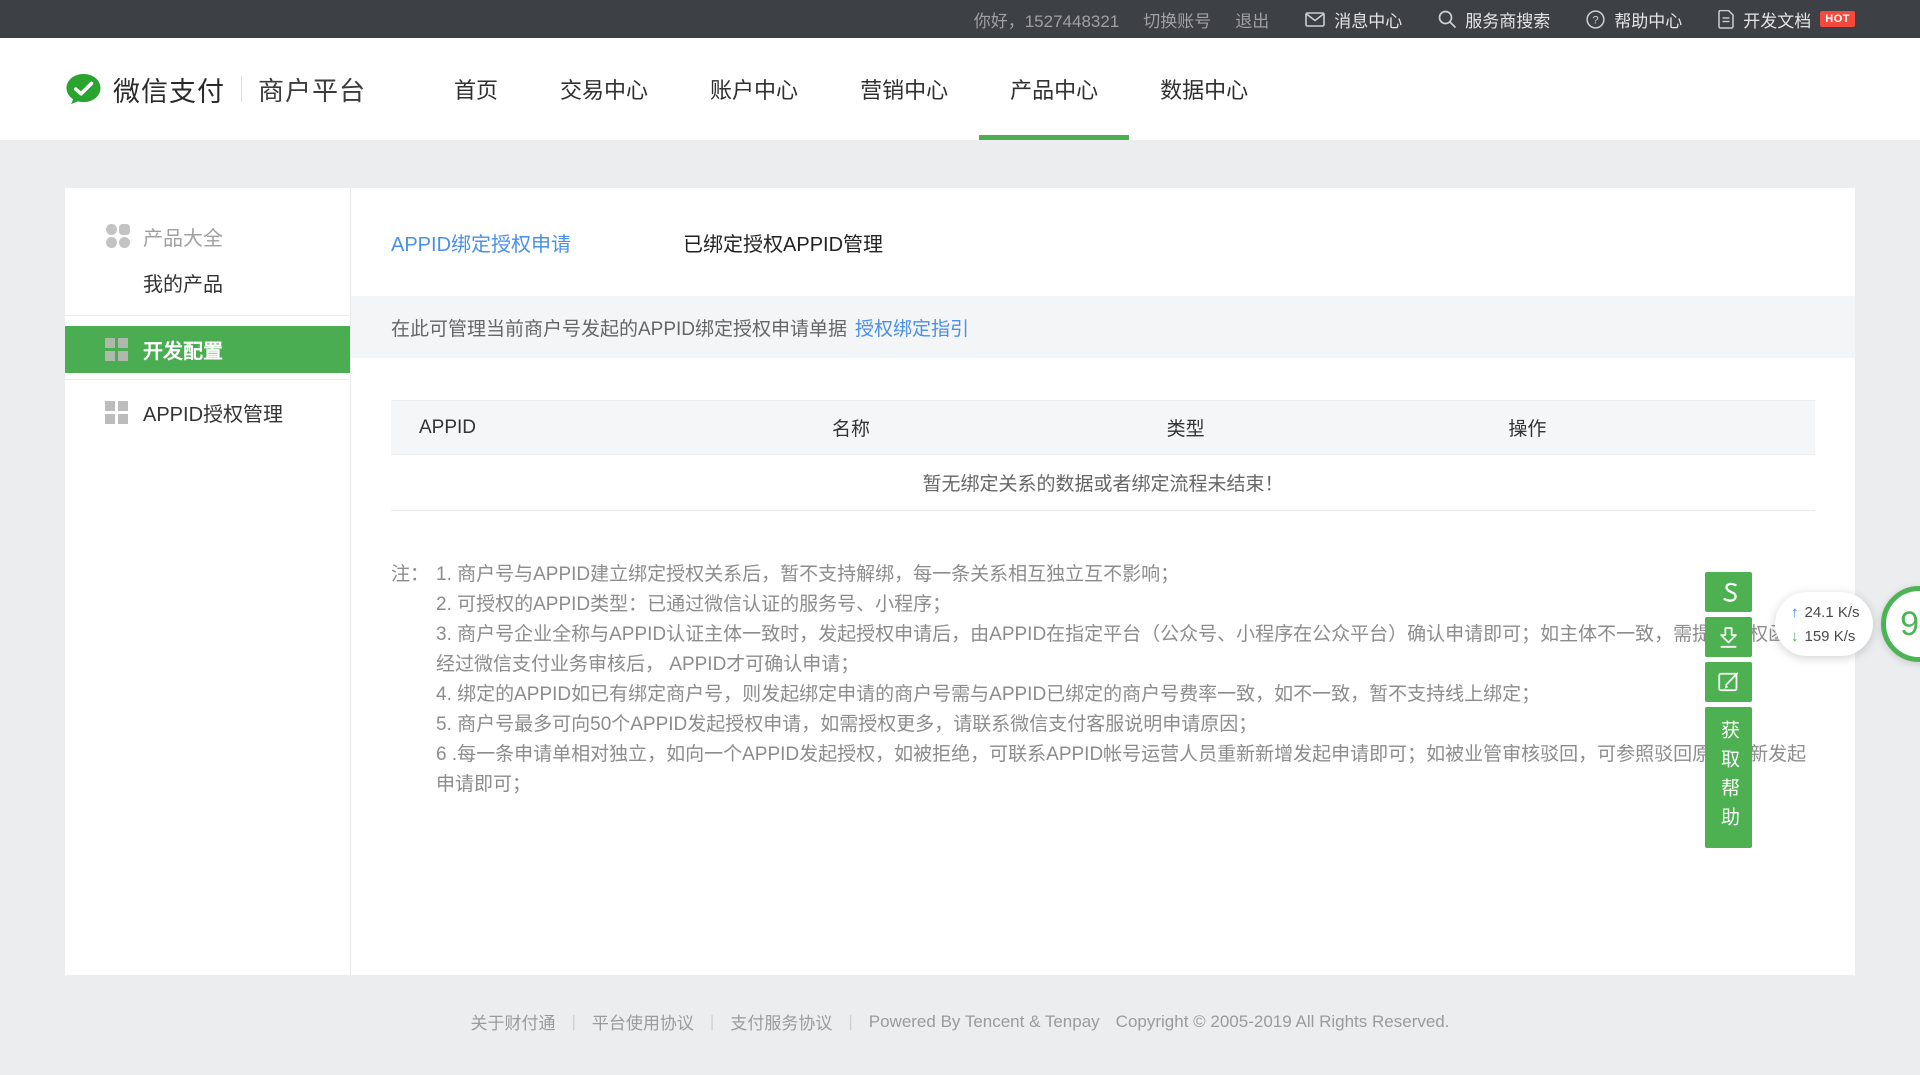 Image resolution: width=1920 pixels, height=1075 pixels. I want to click on hot-badge: HOT, so click(1837, 19).